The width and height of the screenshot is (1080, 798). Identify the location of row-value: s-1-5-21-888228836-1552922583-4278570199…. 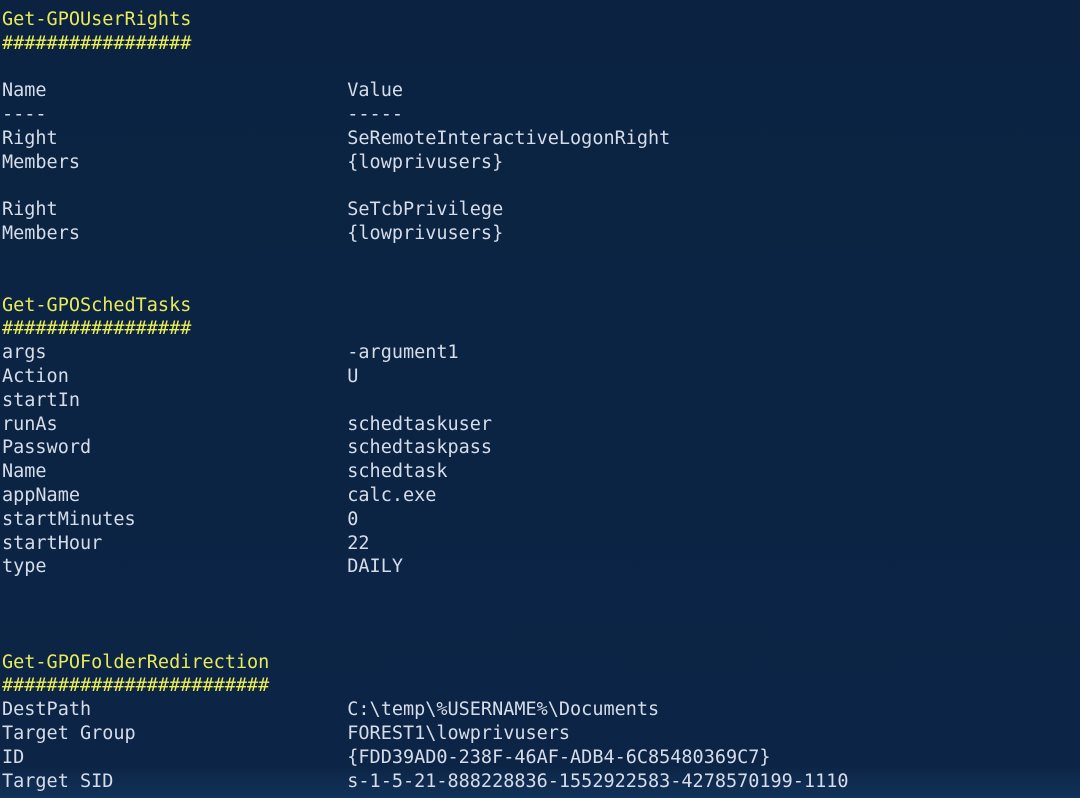
(598, 781).